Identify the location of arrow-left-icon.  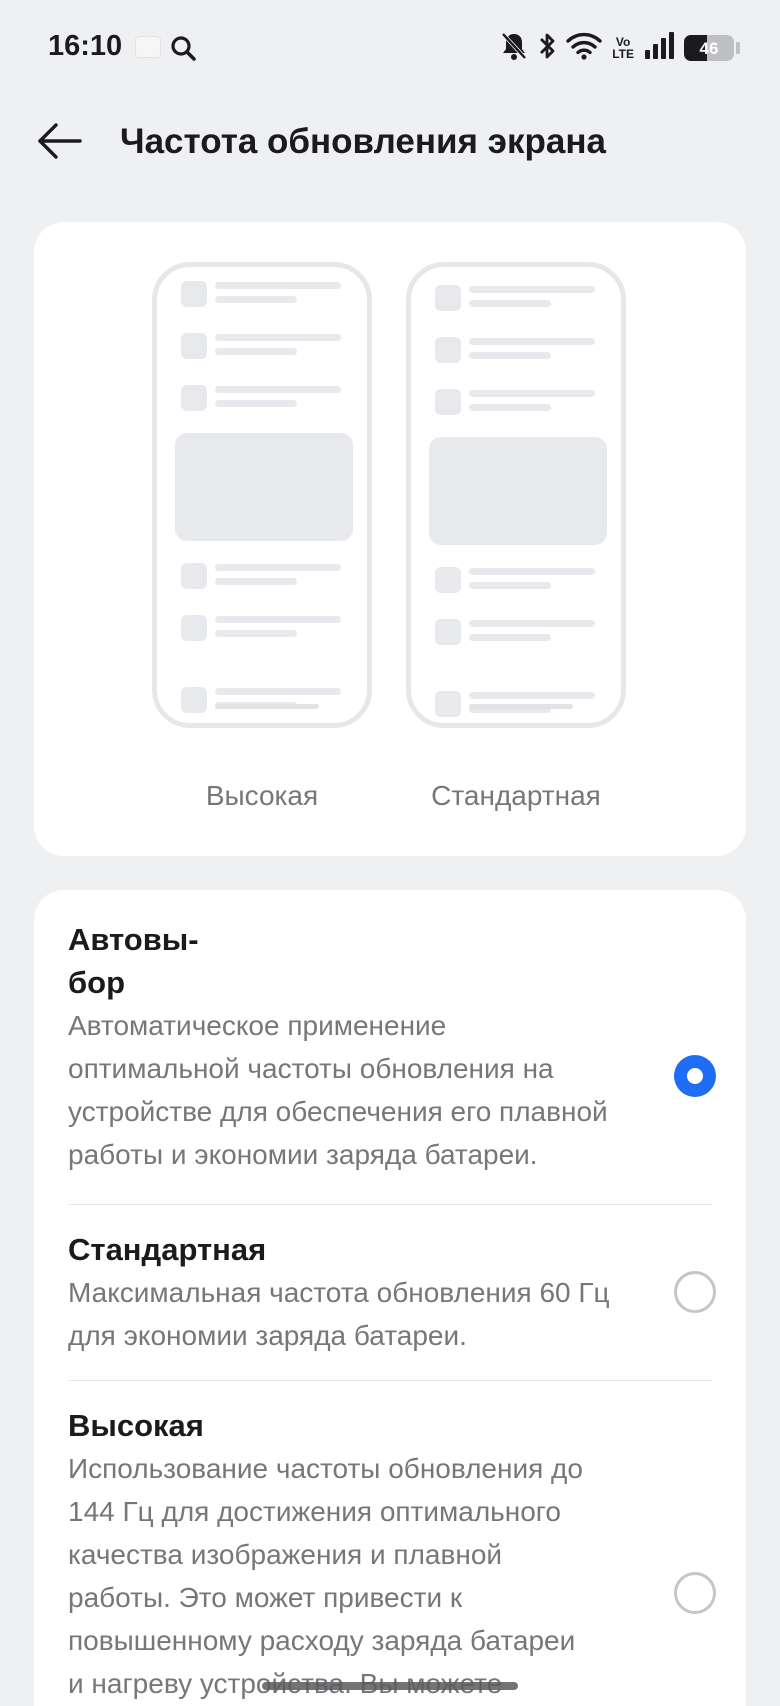
(60, 141).